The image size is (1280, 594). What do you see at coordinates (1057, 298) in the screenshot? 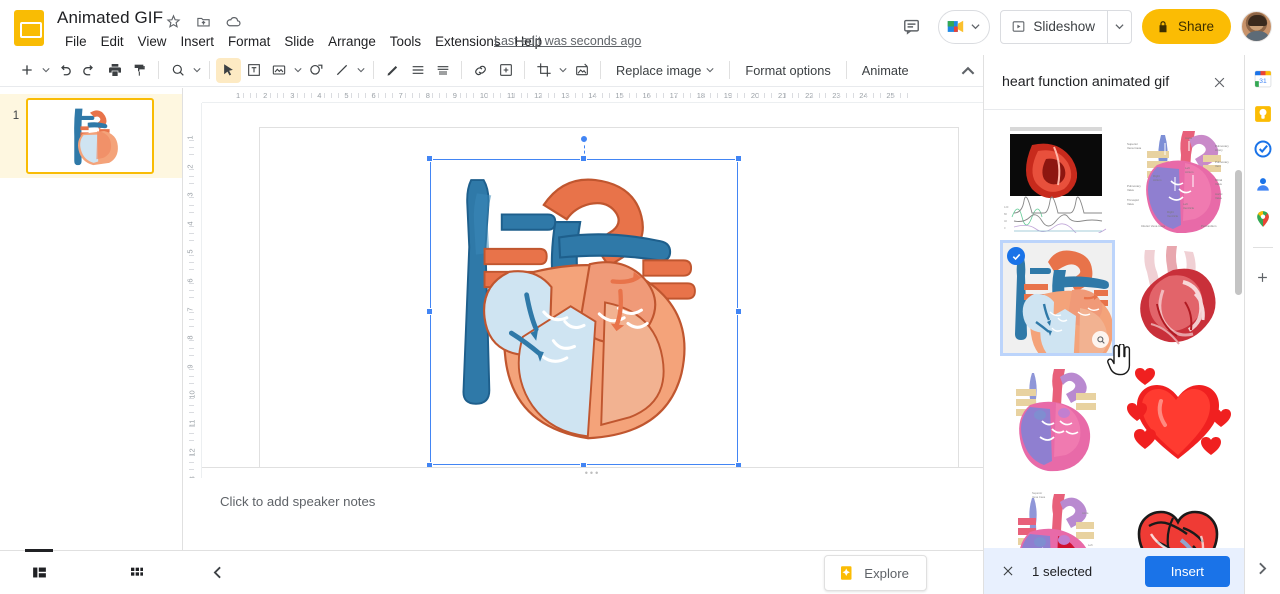
I see `search-result-item-selected` at bounding box center [1057, 298].